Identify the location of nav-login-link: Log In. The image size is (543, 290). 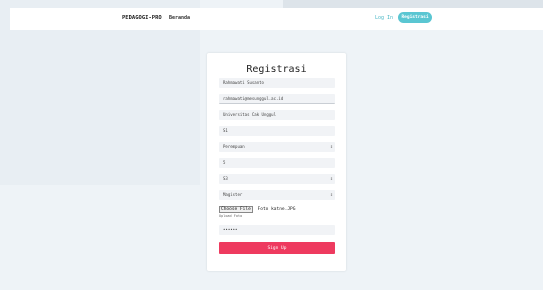
(384, 18).